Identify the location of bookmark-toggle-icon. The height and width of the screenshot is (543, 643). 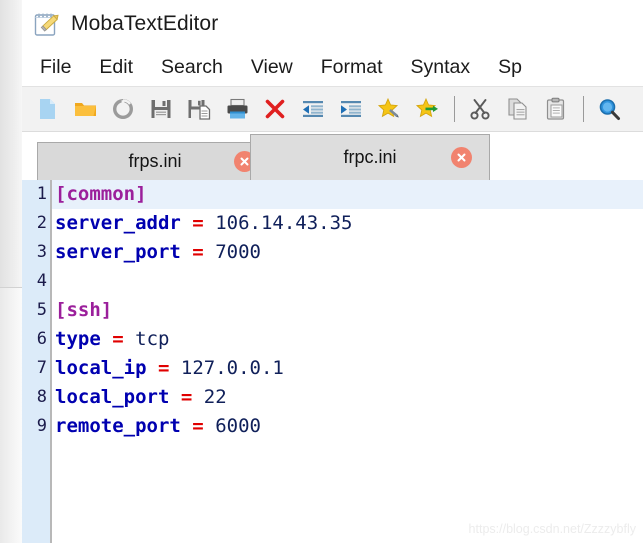
(389, 109).